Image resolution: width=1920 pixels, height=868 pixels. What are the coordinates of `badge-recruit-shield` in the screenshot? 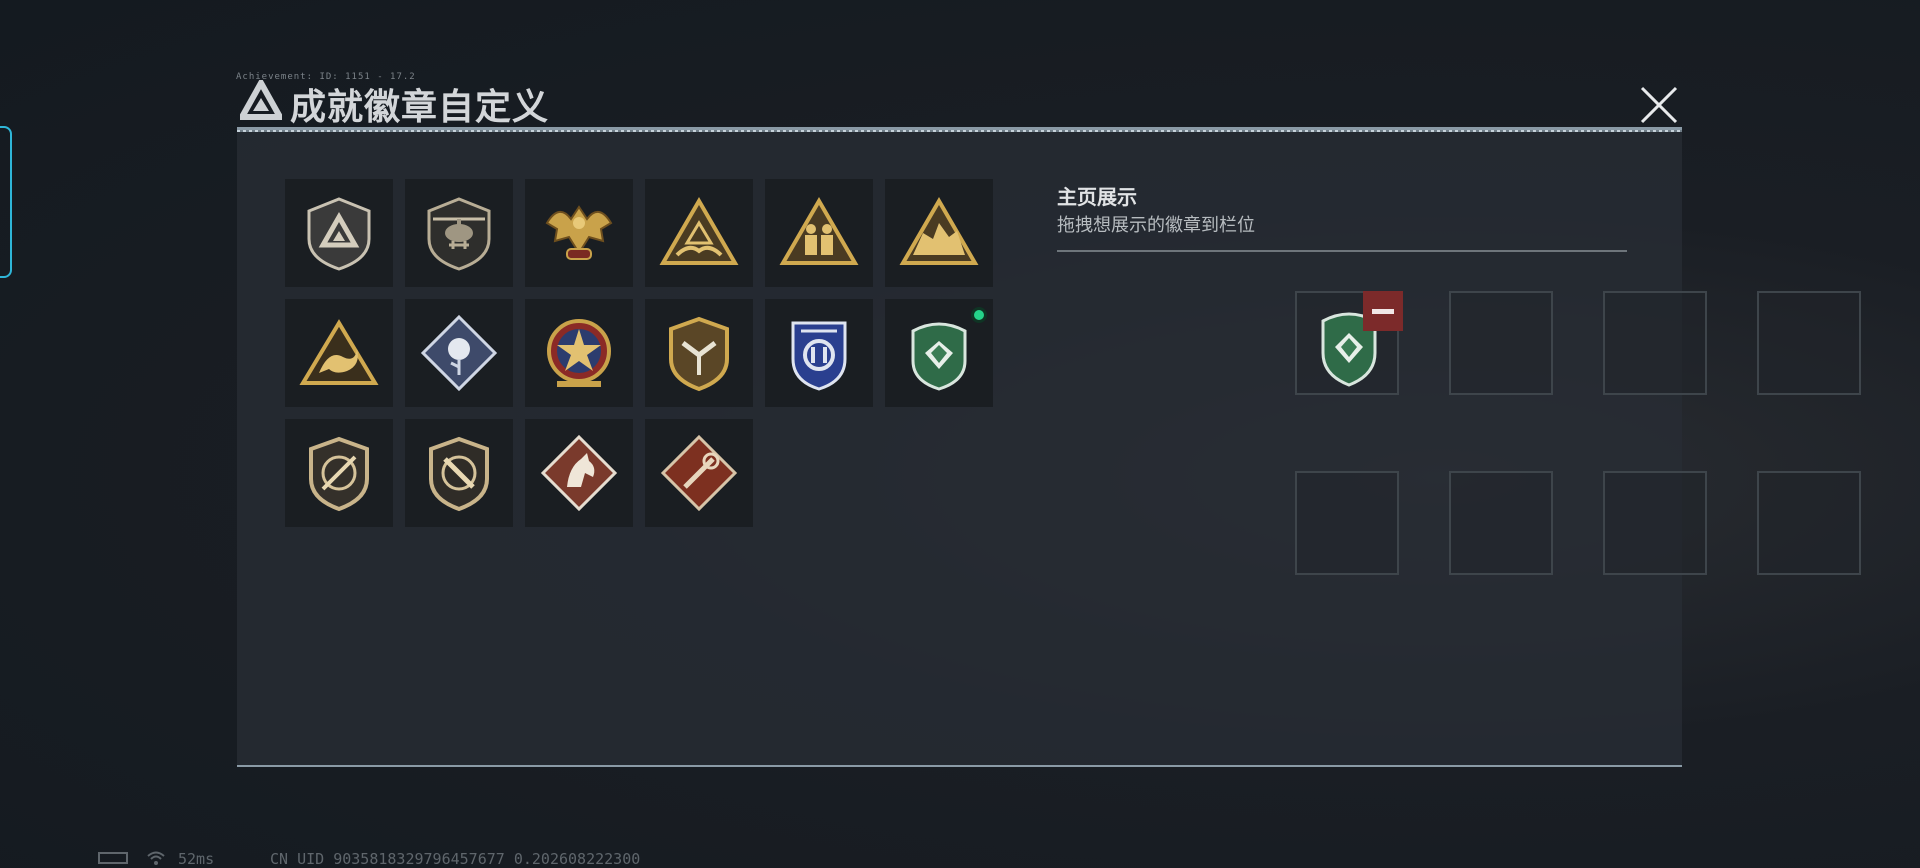 It's located at (339, 233).